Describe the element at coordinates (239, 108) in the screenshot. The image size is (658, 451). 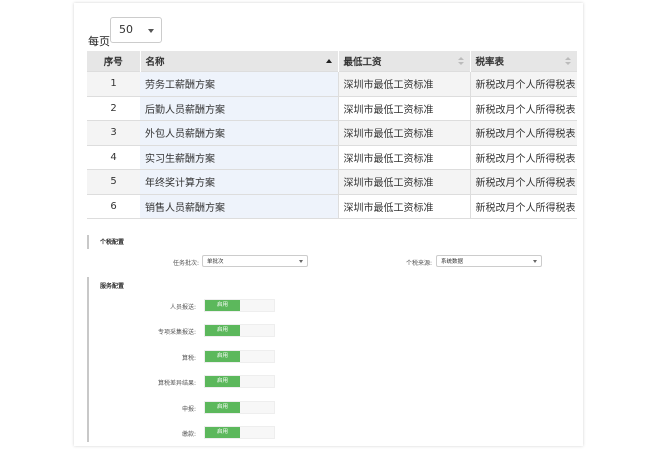
I see `cell-name: 后勤人员薪酬方案` at that location.